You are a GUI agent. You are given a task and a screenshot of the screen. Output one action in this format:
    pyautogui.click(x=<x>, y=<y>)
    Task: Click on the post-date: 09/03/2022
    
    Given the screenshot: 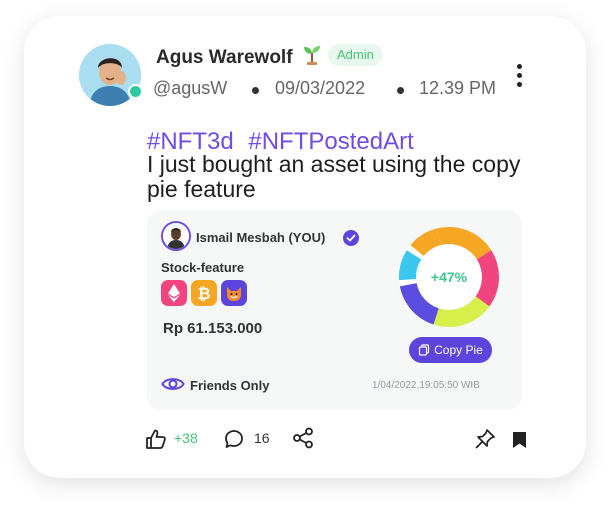 What is the action you would take?
    pyautogui.click(x=320, y=88)
    